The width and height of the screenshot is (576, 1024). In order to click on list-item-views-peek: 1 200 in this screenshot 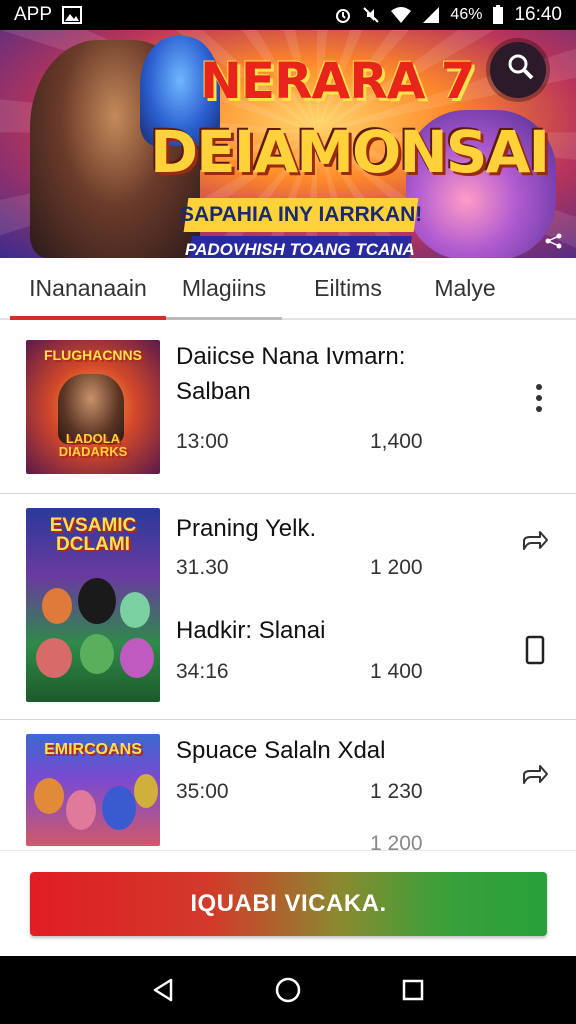, I will do `click(396, 841)`.